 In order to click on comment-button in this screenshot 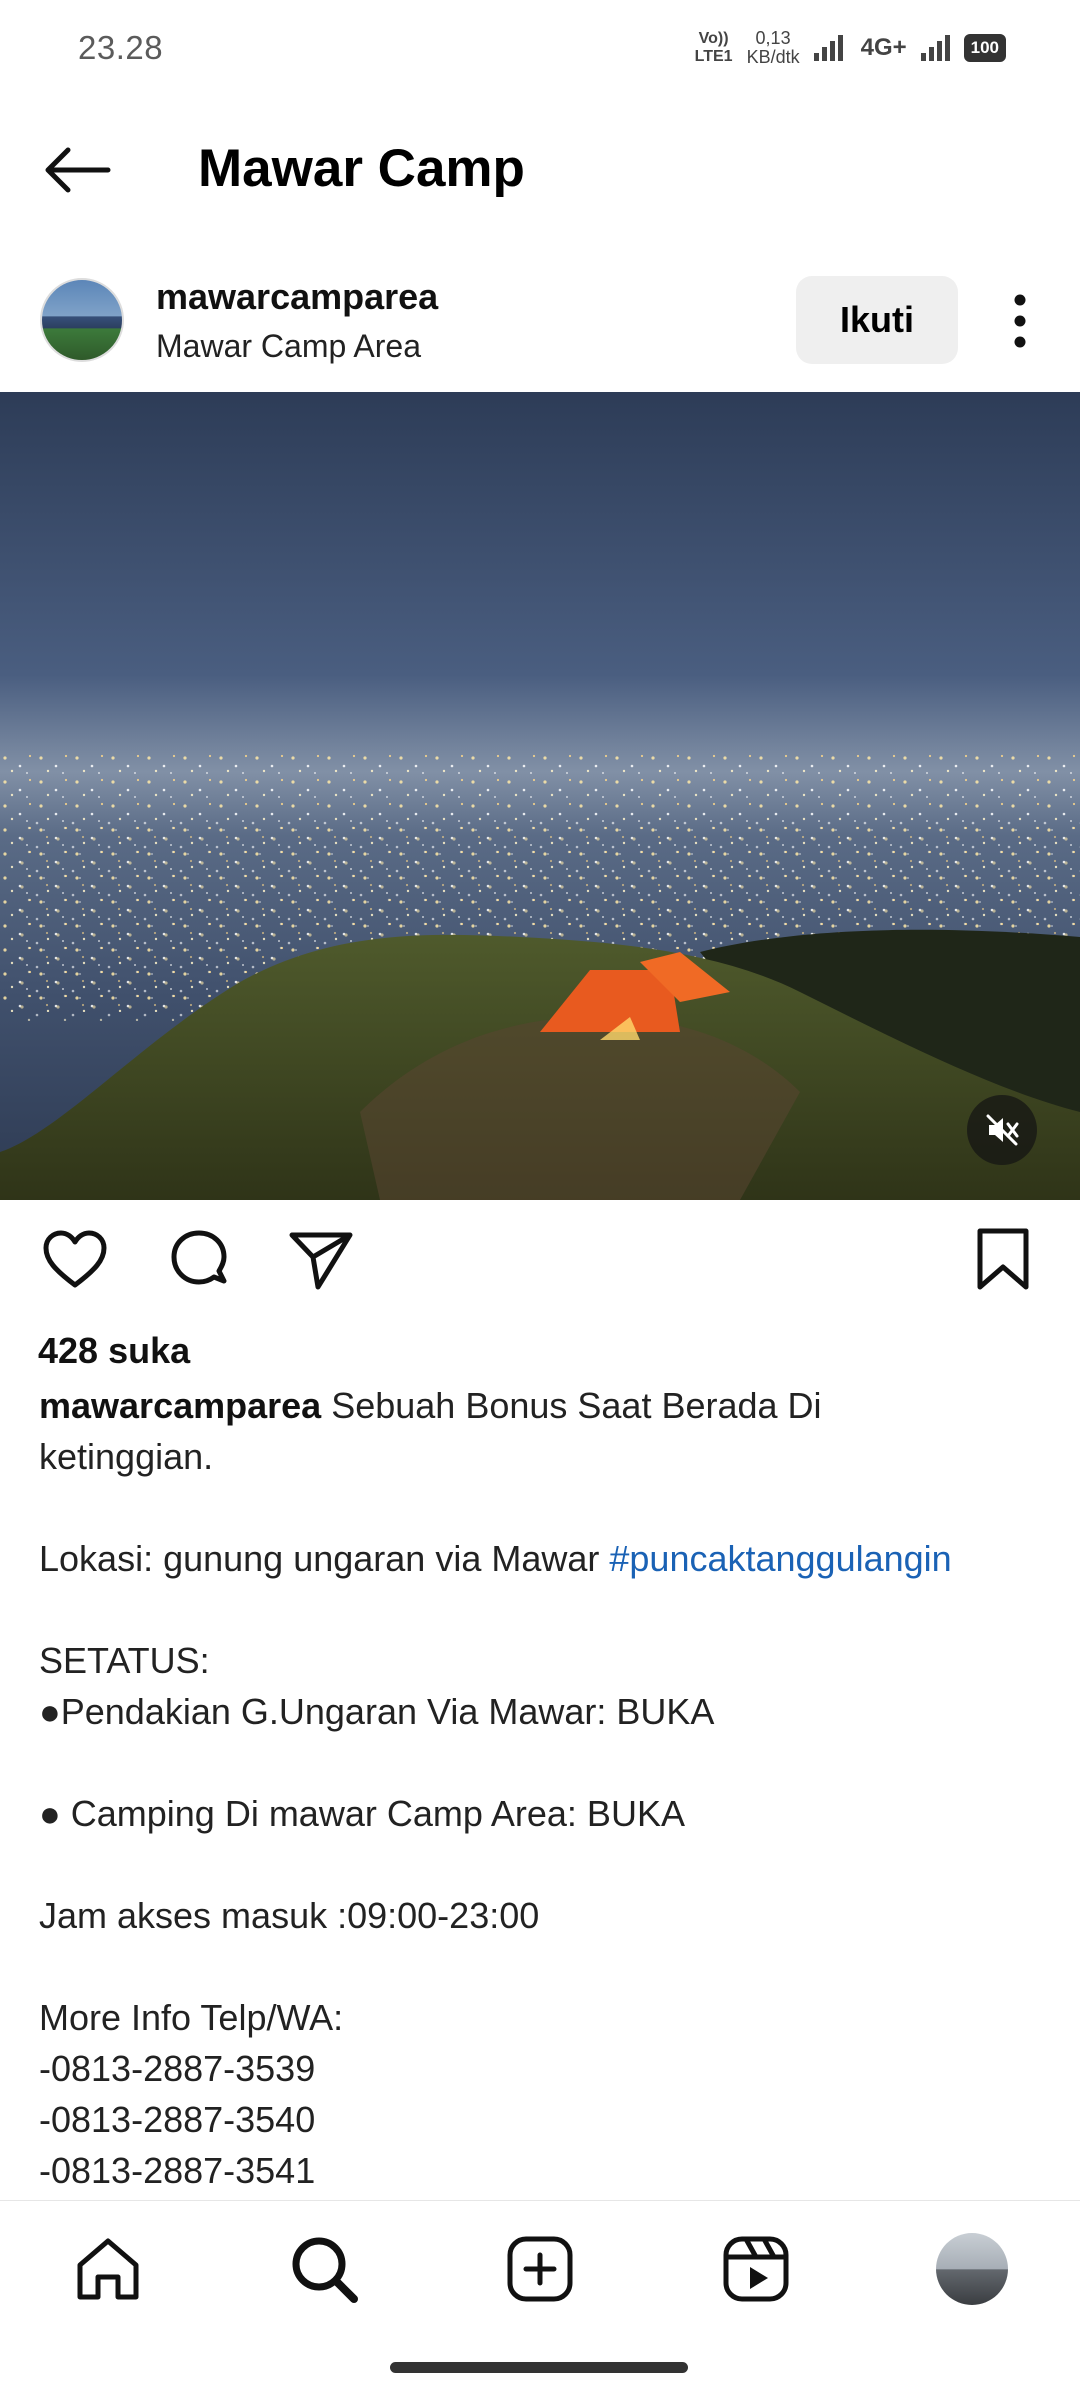, I will do `click(199, 1260)`.